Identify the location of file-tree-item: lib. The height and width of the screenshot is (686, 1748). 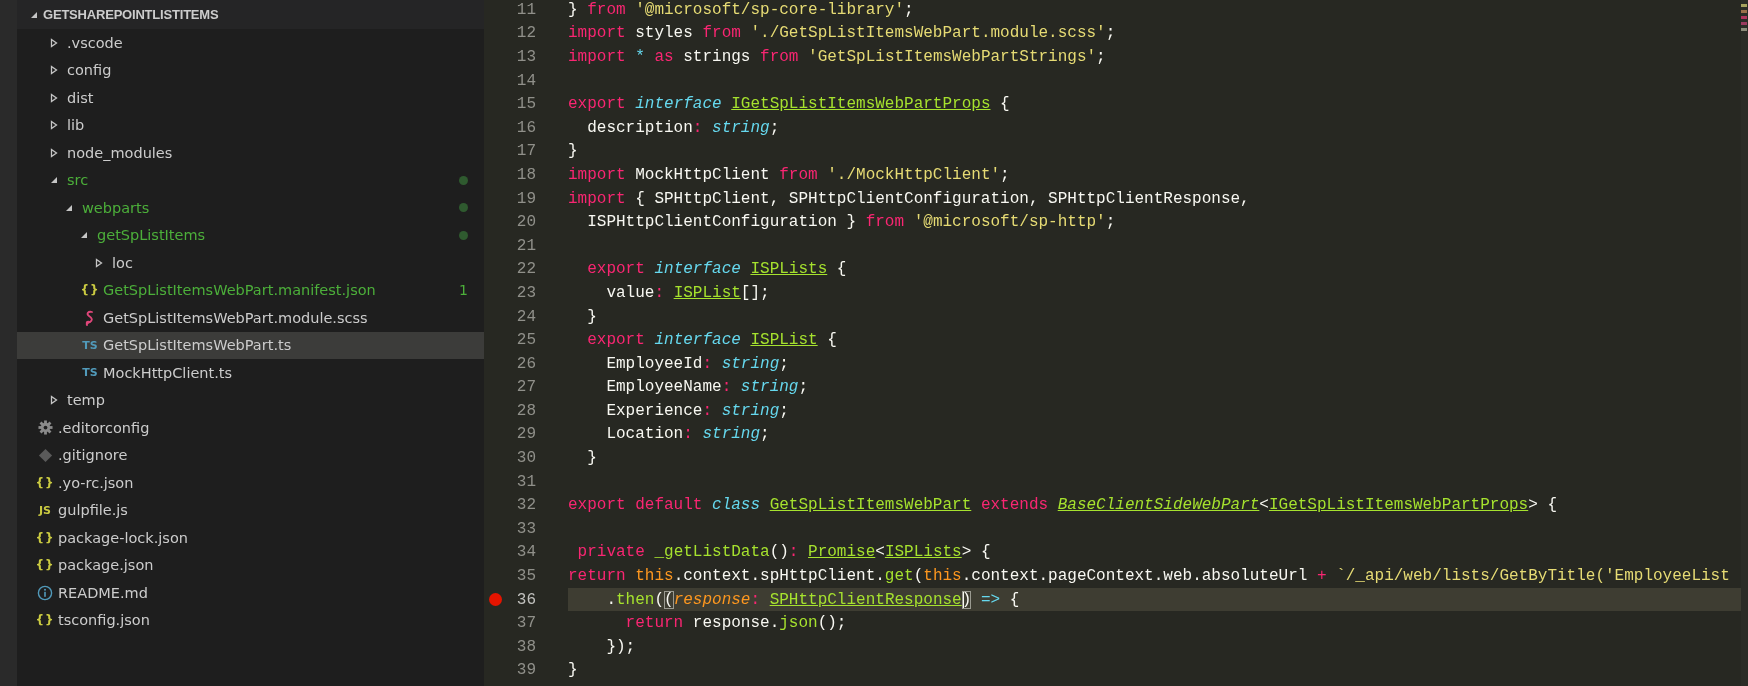
(250, 125).